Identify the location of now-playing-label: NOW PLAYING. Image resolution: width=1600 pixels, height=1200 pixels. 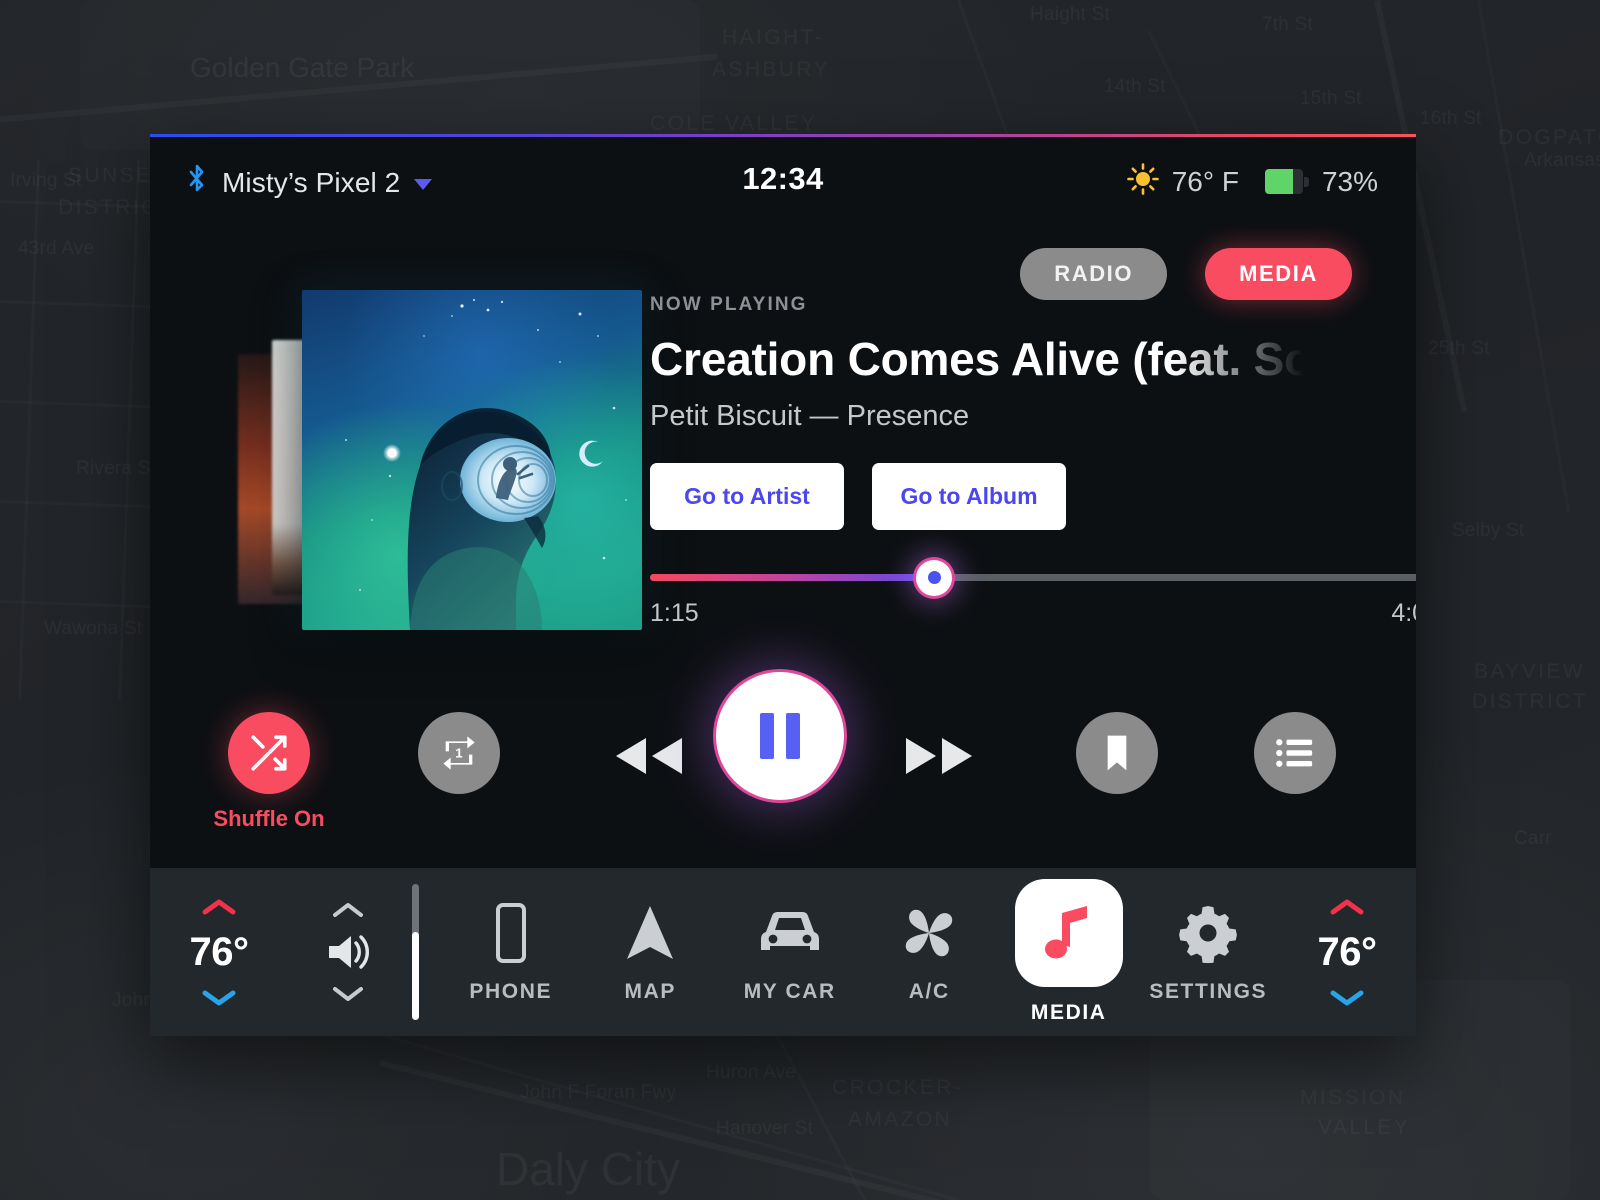
(729, 304).